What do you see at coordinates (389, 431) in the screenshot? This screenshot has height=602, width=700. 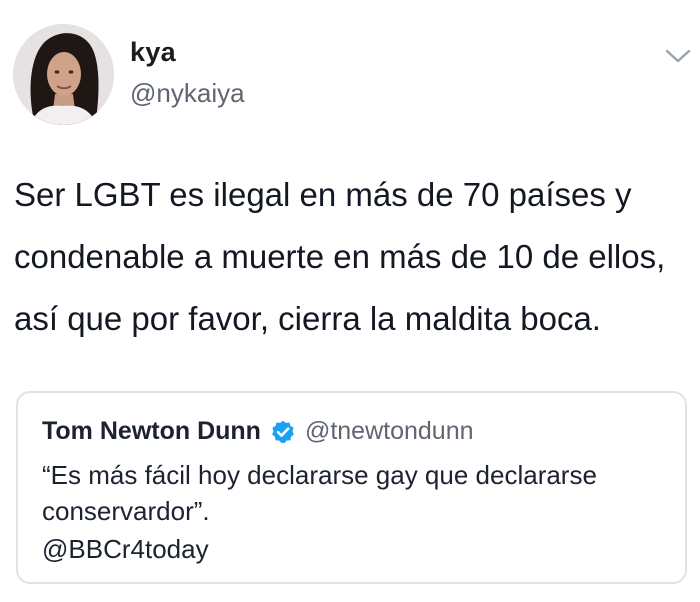 I see `quoted-author-handle: @tnewtondunn` at bounding box center [389, 431].